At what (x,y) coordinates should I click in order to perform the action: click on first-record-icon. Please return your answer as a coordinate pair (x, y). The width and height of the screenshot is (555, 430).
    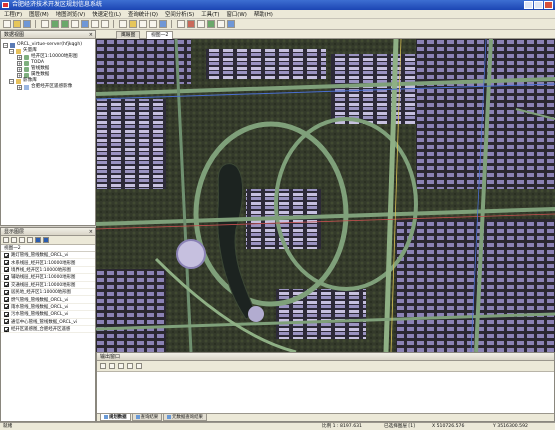
    Looking at the image, I should click on (103, 366).